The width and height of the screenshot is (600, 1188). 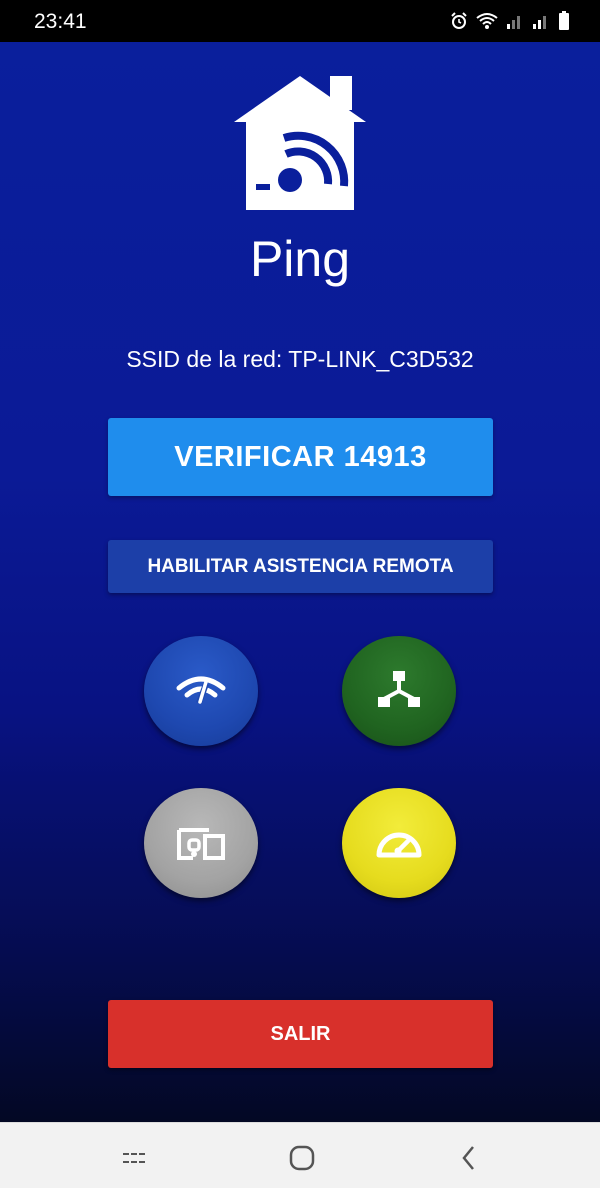 What do you see at coordinates (300, 143) in the screenshot?
I see `home-wifi-logo-icon` at bounding box center [300, 143].